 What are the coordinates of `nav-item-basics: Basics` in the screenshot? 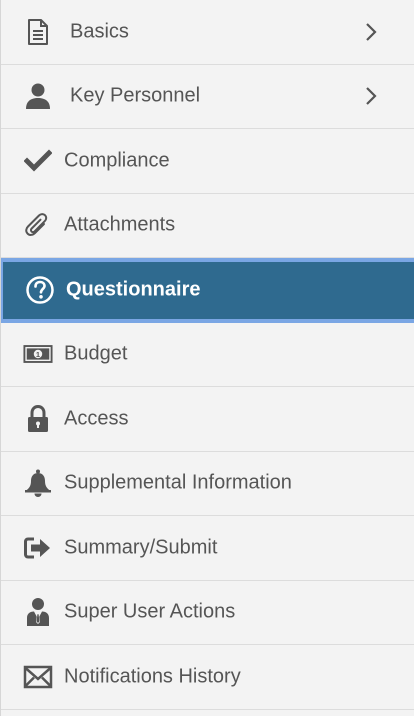 It's located at (207, 32).